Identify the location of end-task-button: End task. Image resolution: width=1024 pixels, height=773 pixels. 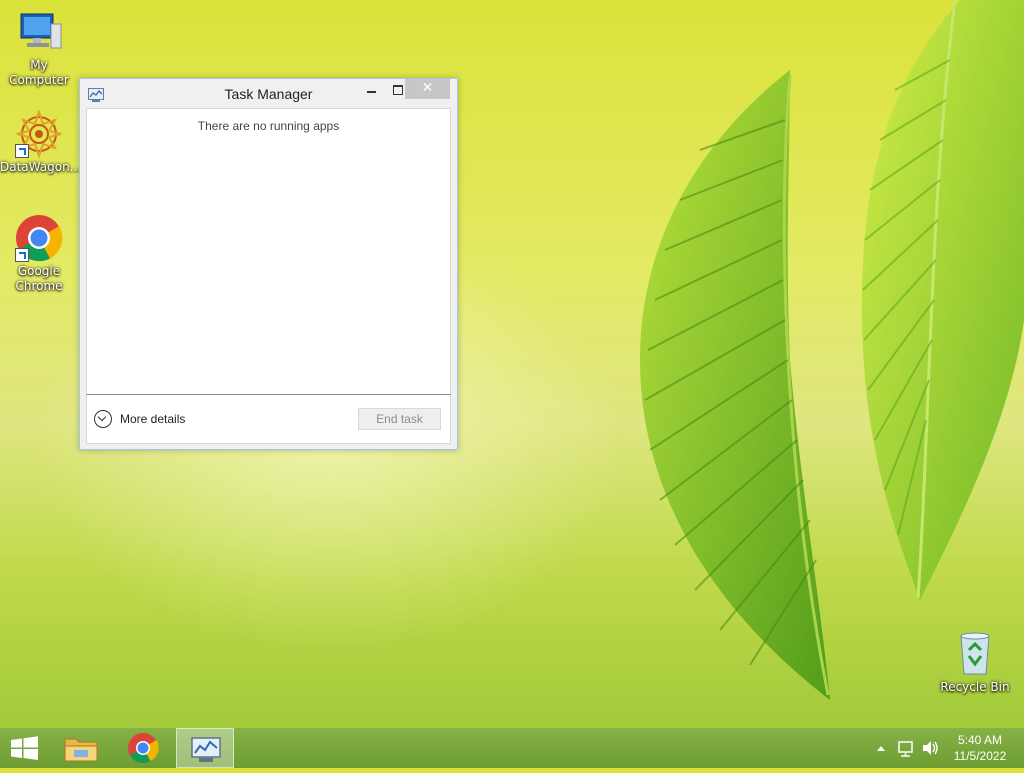
(399, 419).